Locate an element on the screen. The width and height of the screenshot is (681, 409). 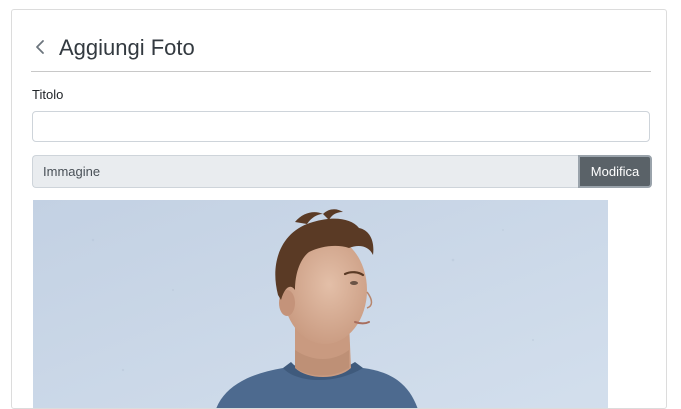
title-input is located at coordinates (341, 126).